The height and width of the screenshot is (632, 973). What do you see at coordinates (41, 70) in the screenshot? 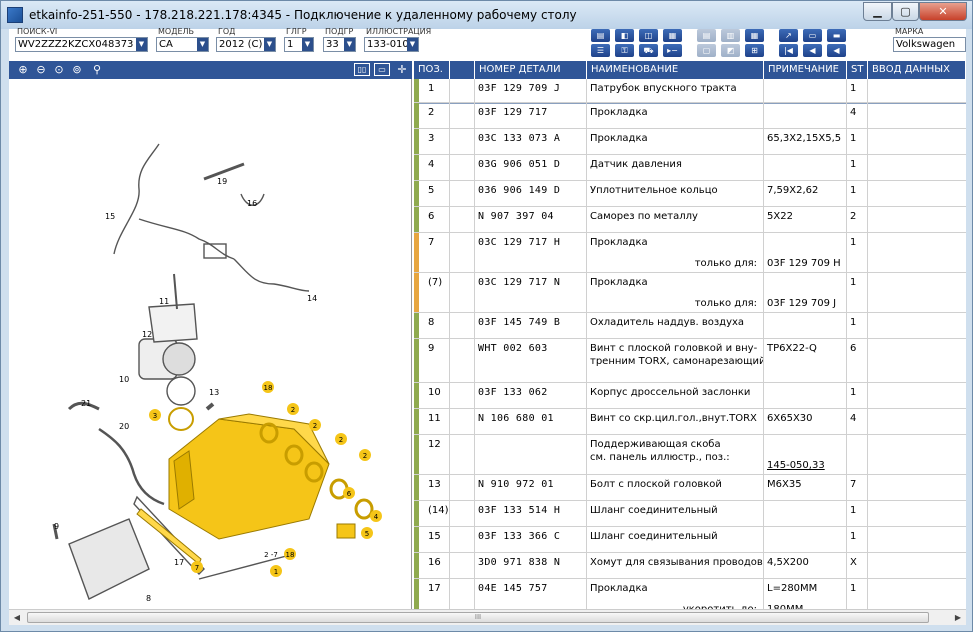
I see `zoom-out-icon: ⊖` at bounding box center [41, 70].